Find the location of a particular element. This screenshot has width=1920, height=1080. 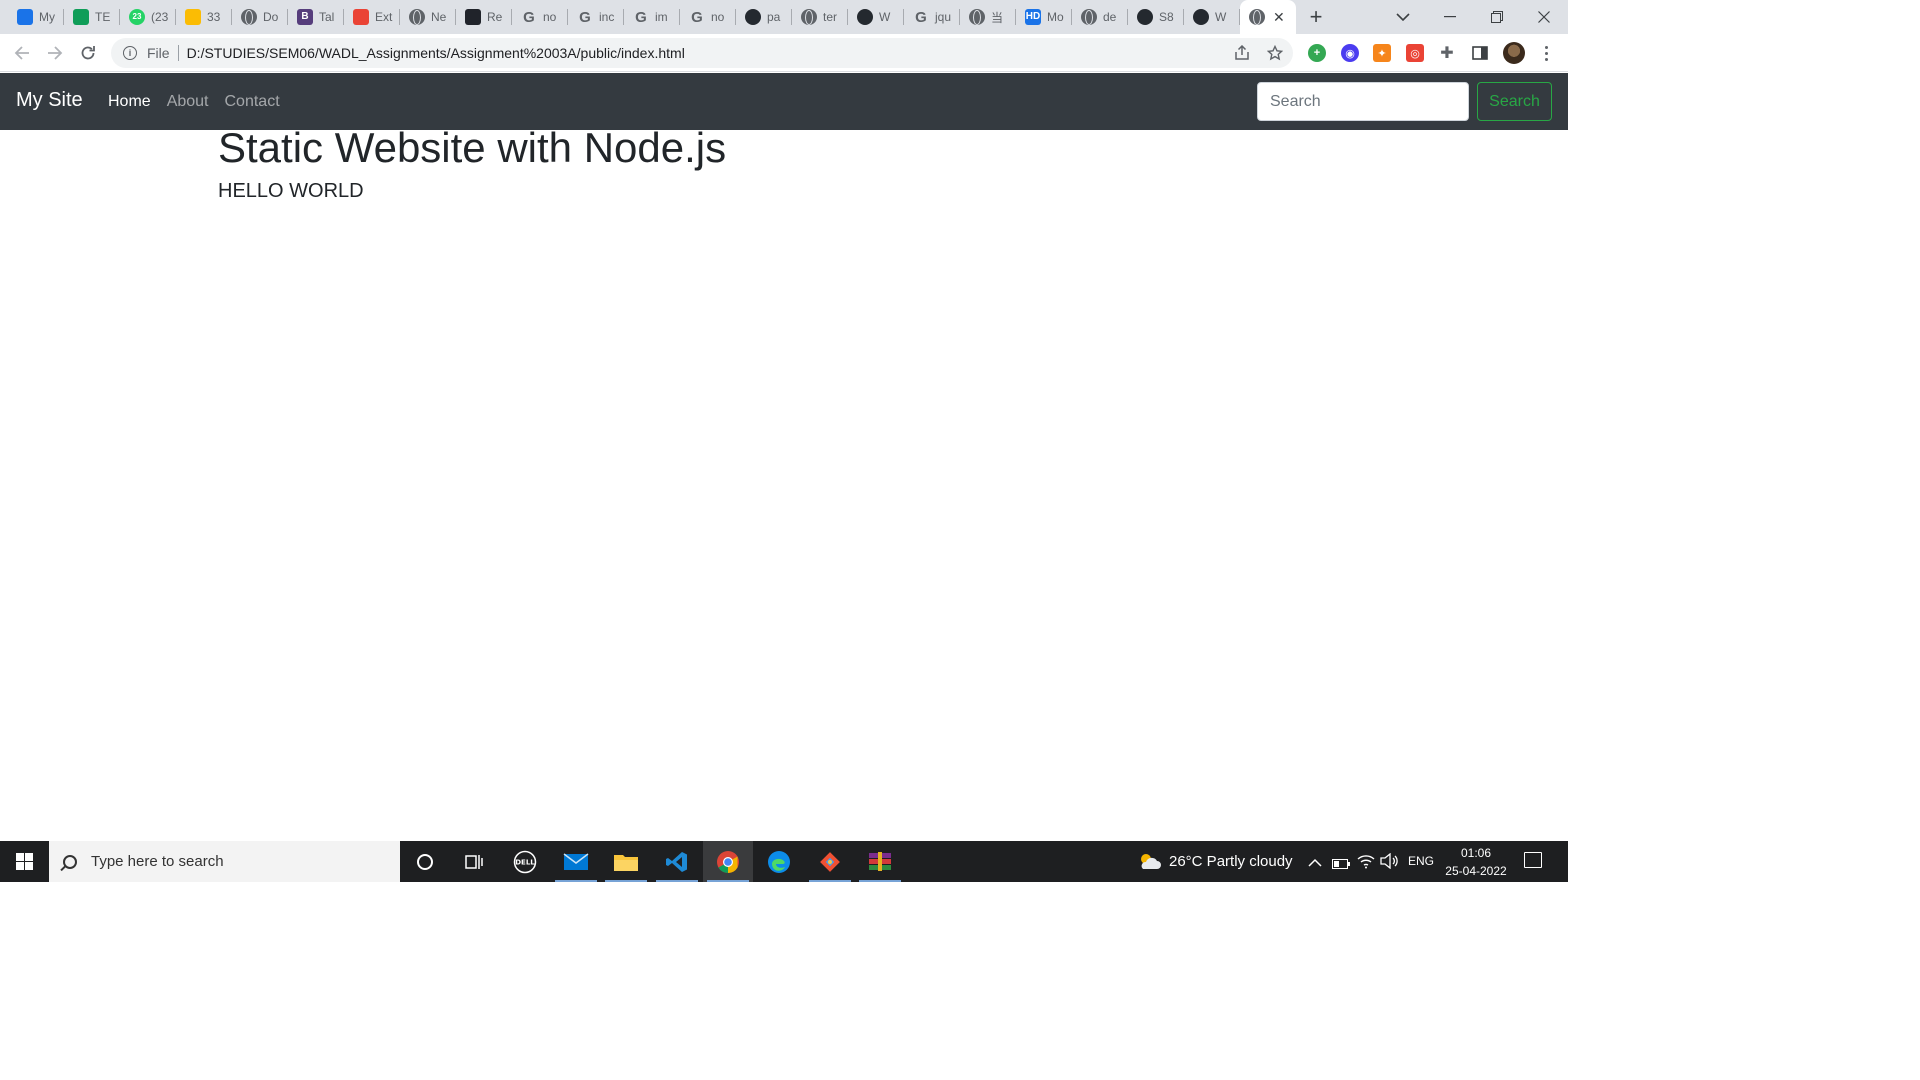

tab-title: (23 is located at coordinates (160, 17).